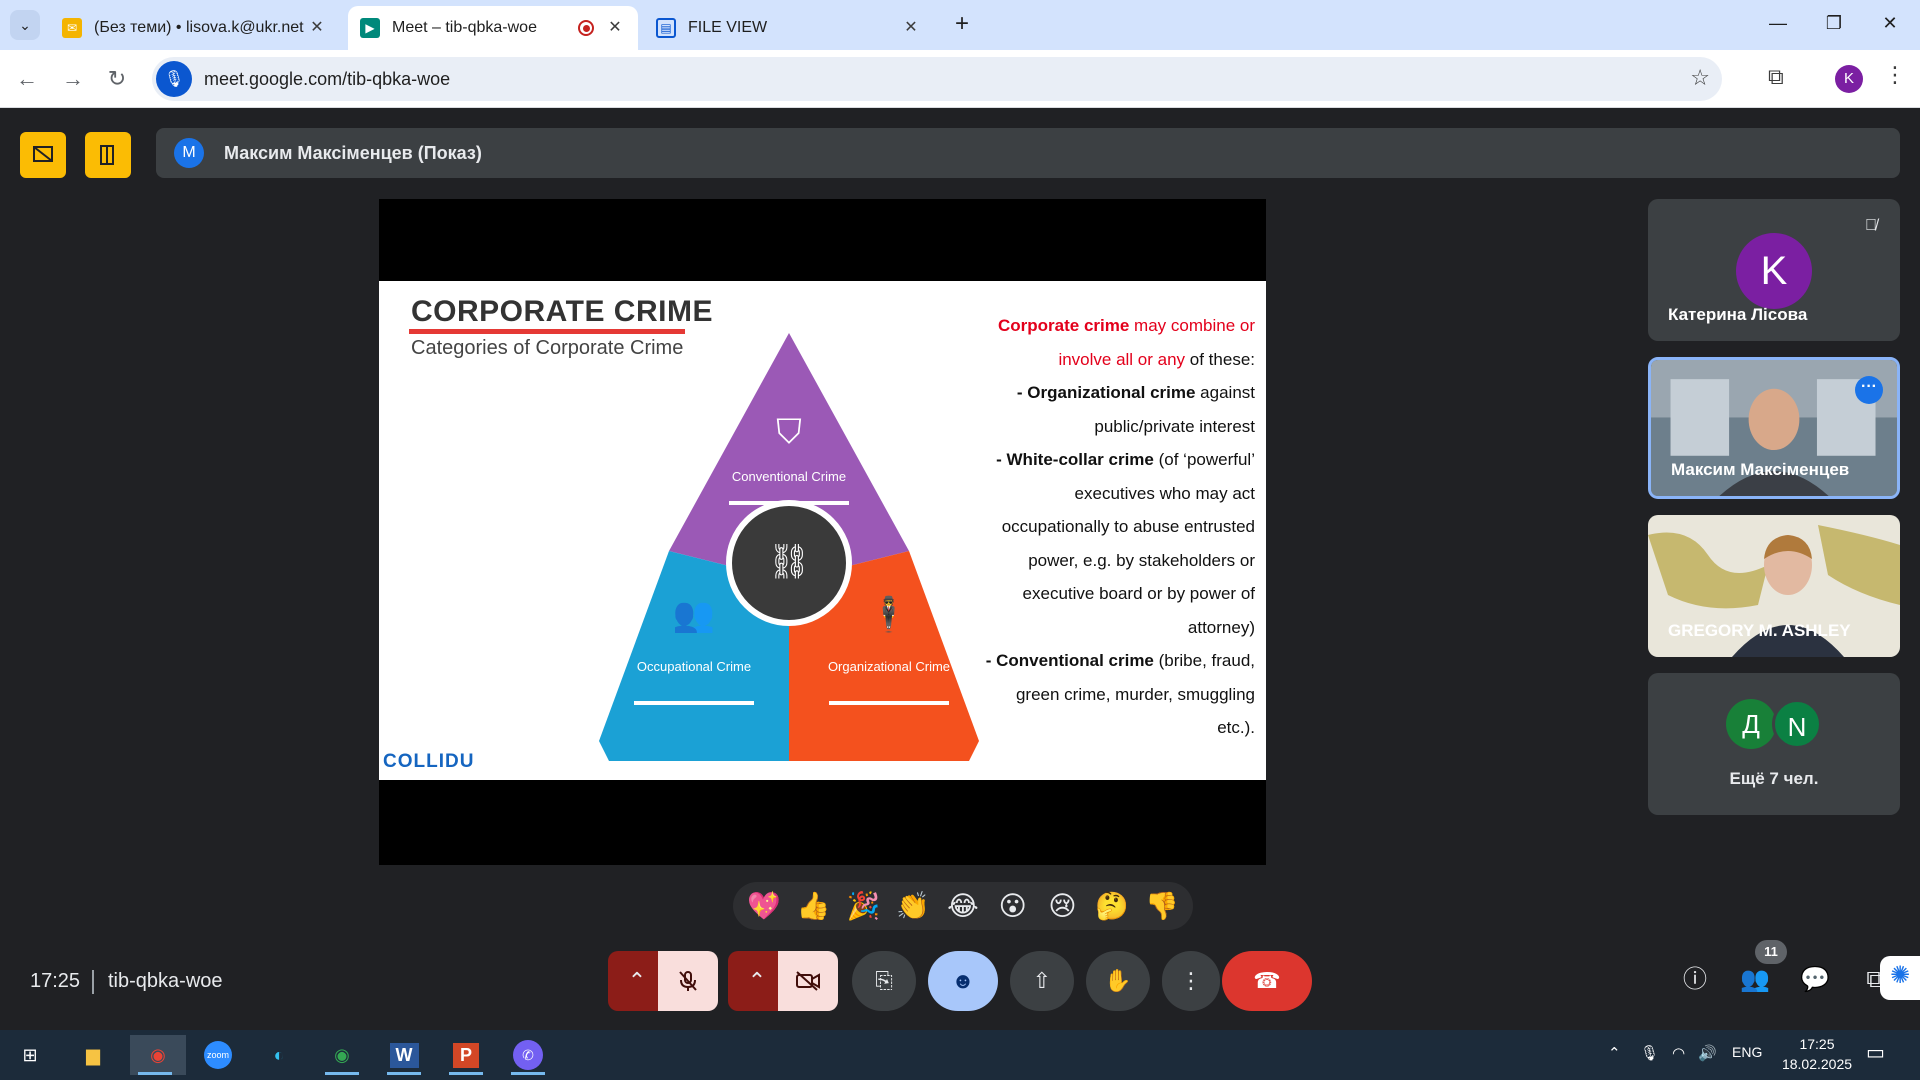 The width and height of the screenshot is (1920, 1080). Describe the element at coordinates (1849, 79) in the screenshot. I see `profile-avatar: K` at that location.